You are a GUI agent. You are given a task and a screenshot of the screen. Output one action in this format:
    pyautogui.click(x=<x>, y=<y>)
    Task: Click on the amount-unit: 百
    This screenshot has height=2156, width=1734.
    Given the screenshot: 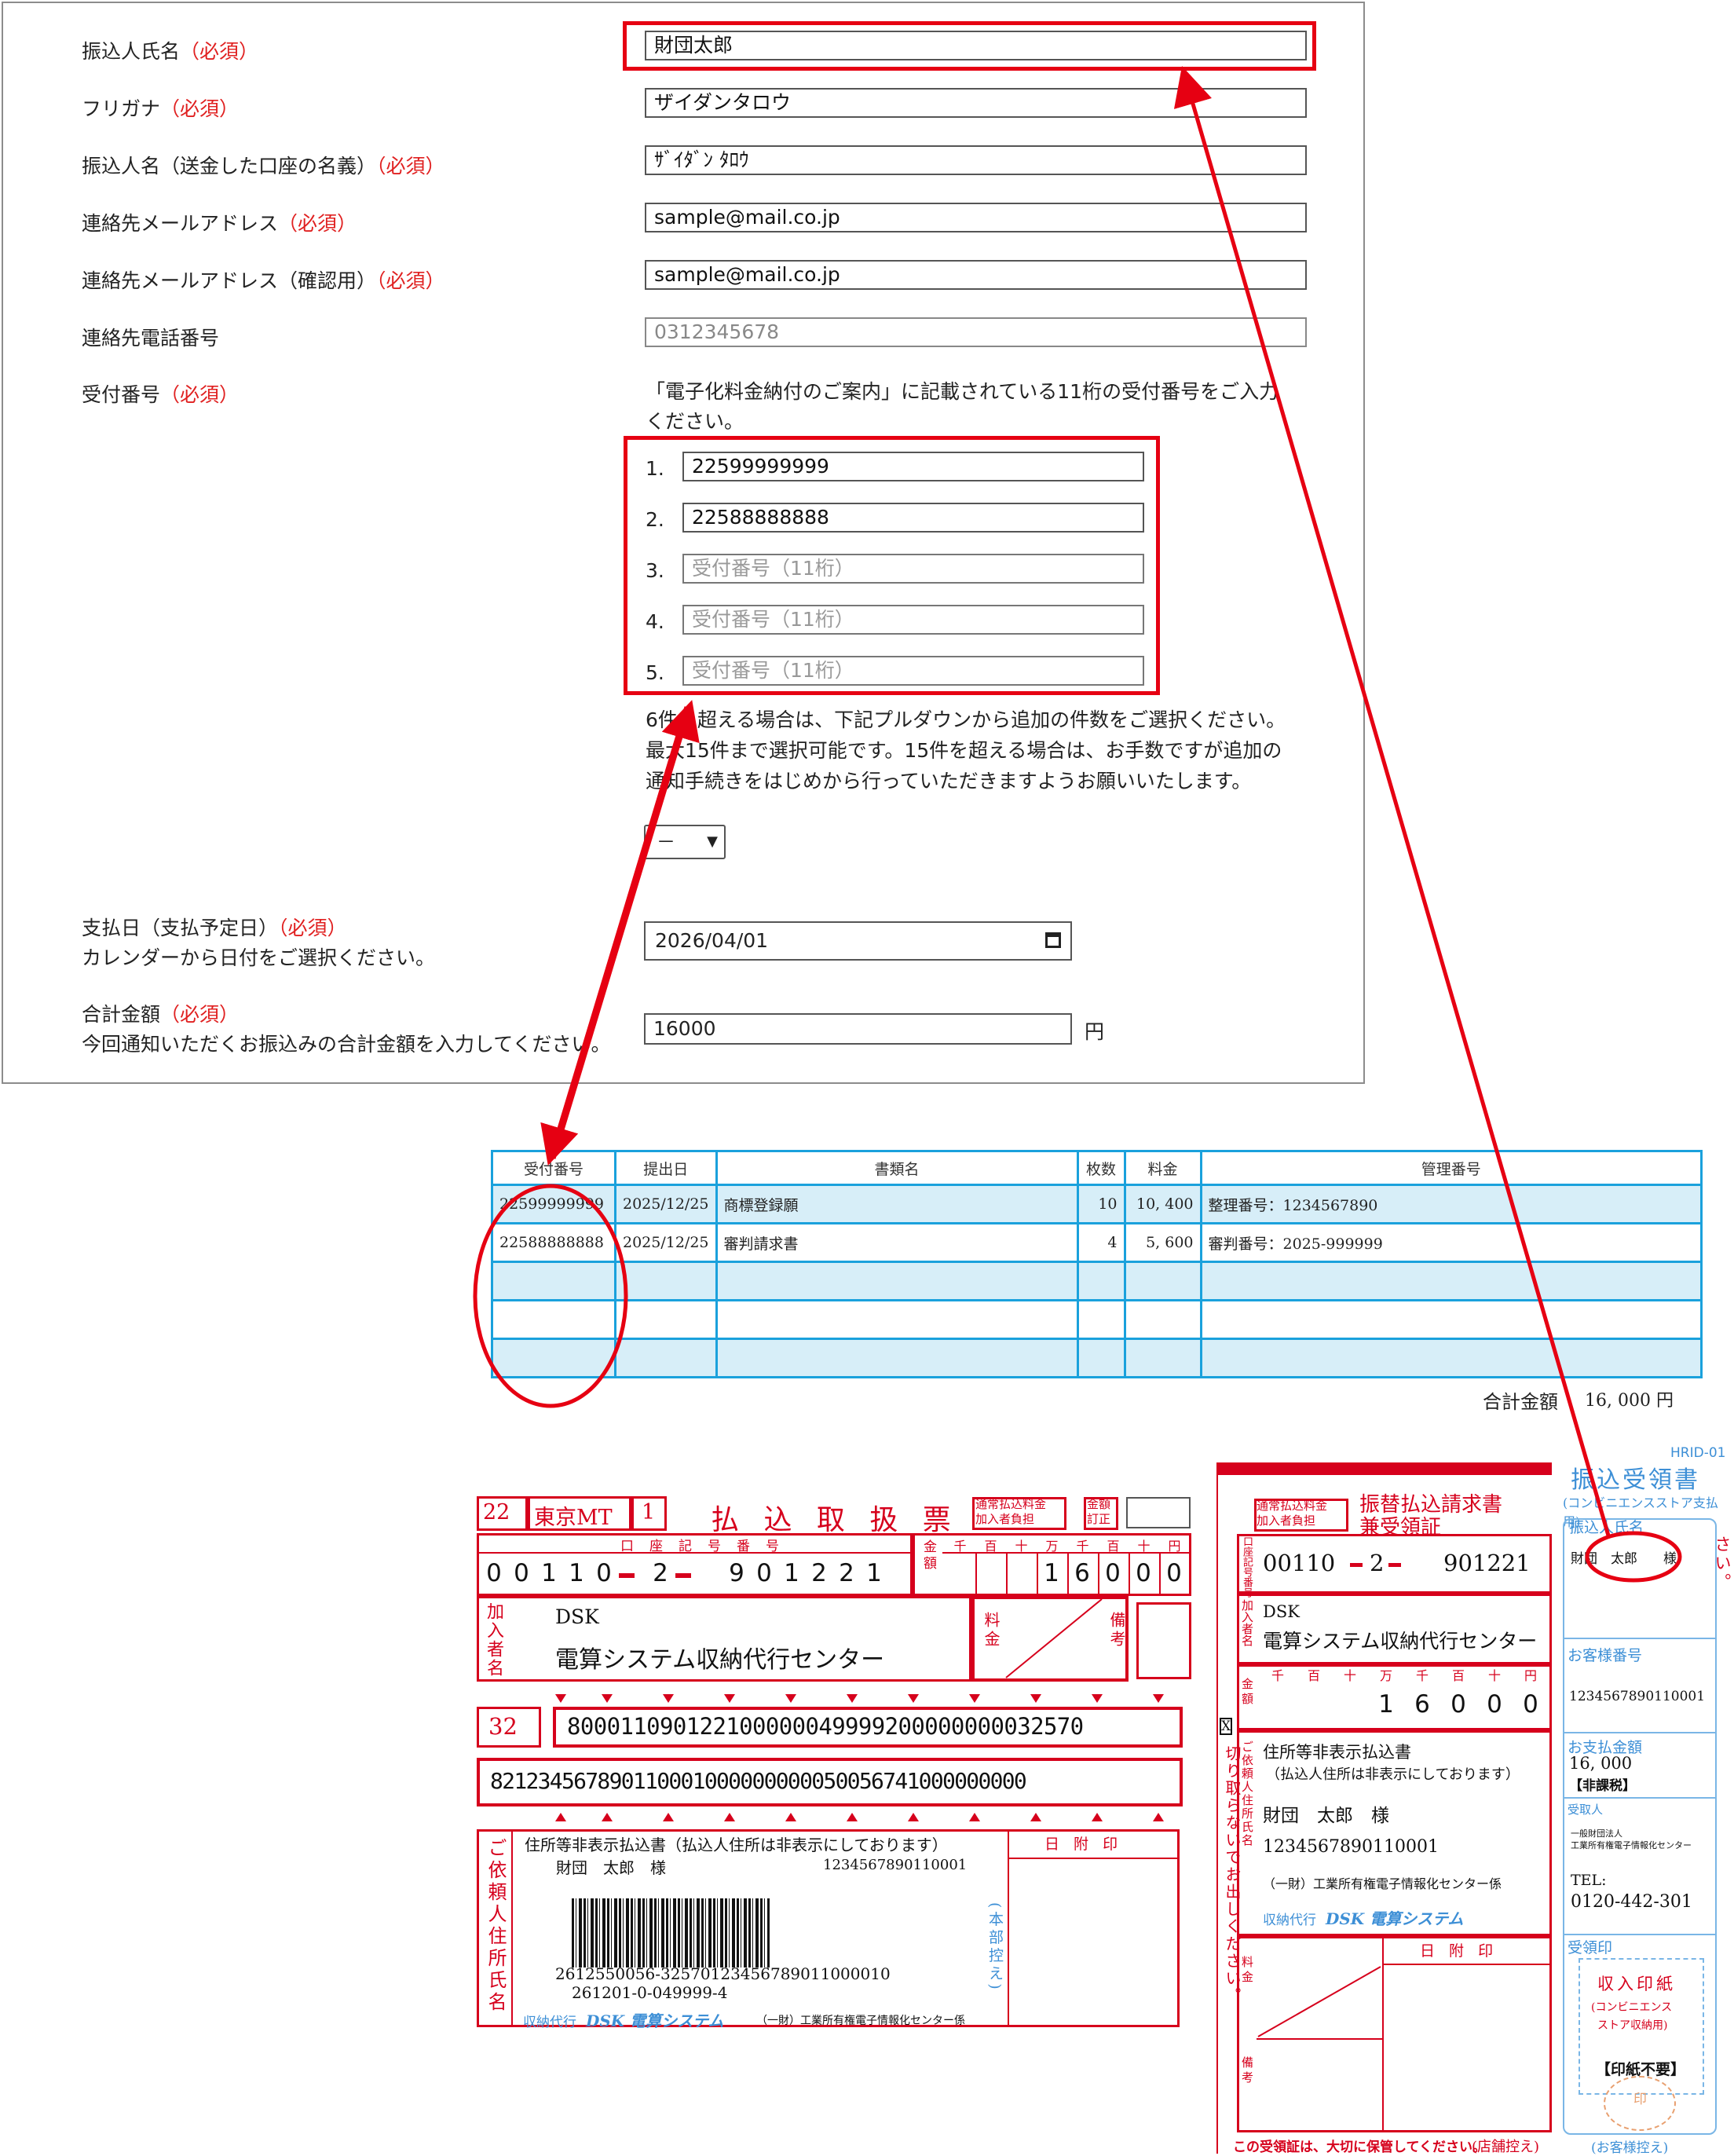 What is the action you would take?
    pyautogui.click(x=1113, y=1546)
    